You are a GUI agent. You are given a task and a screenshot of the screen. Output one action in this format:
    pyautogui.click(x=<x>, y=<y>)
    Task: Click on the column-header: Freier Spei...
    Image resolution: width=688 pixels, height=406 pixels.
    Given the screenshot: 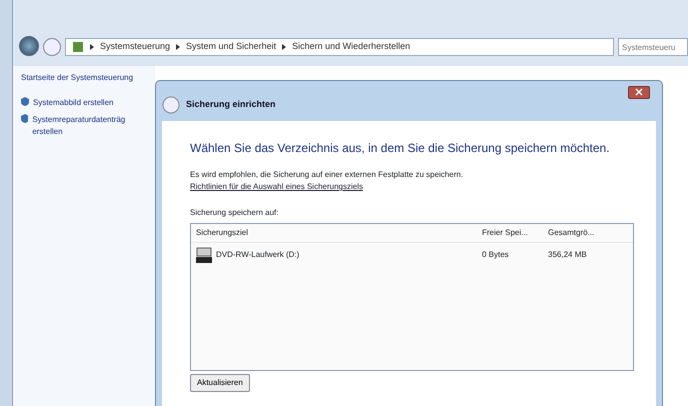 What is the action you would take?
    pyautogui.click(x=515, y=233)
    